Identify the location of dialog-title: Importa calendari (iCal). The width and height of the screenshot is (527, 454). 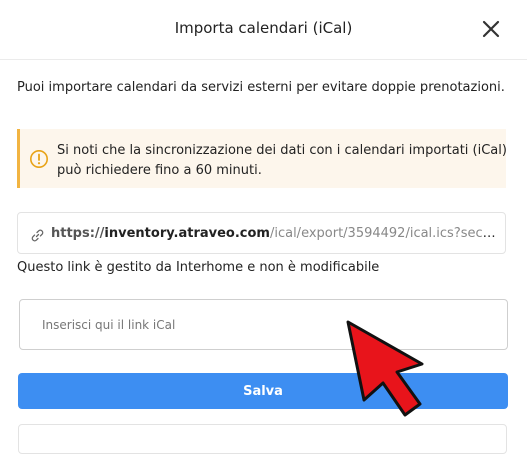
(263, 28).